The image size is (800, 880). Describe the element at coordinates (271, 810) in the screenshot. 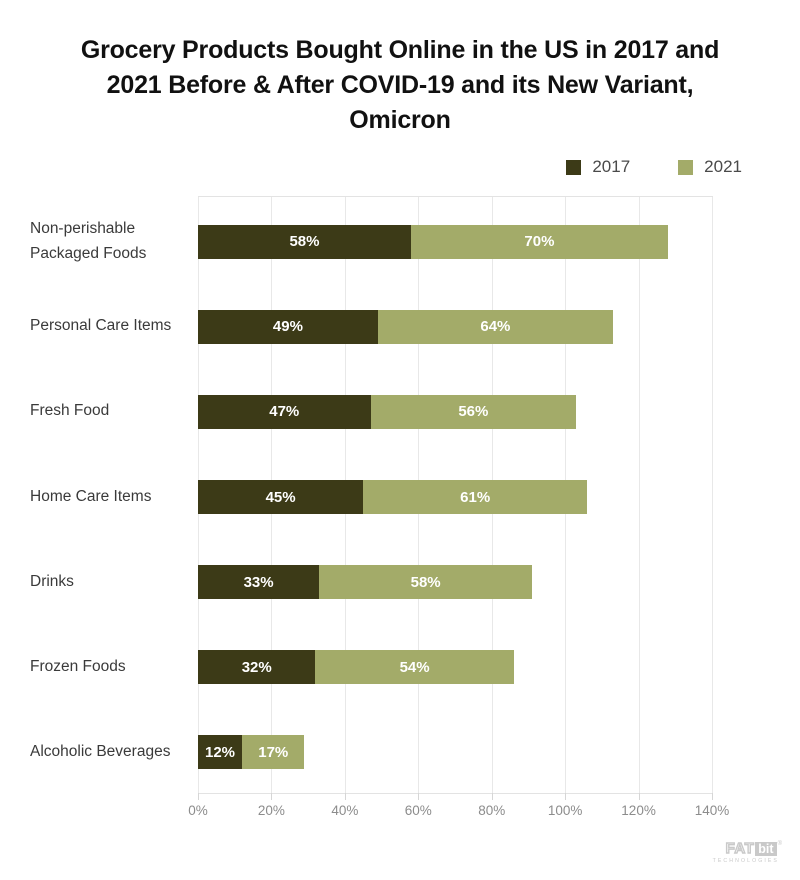

I see `tick-label-20: 20%` at that location.